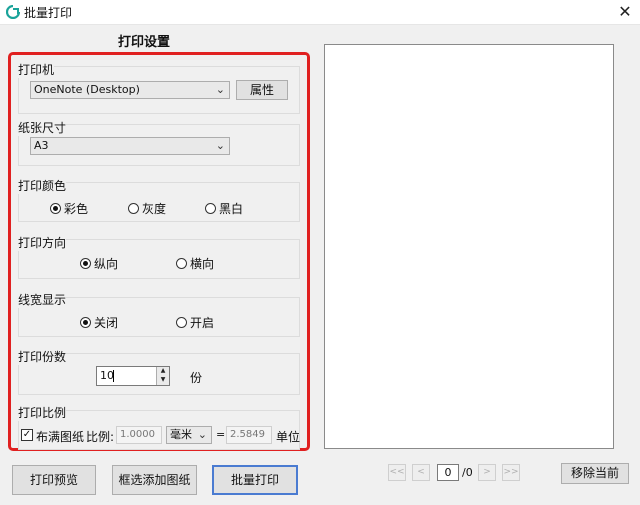  Describe the element at coordinates (130, 146) in the screenshot. I see `paper-size-select: A3 ⌄` at that location.